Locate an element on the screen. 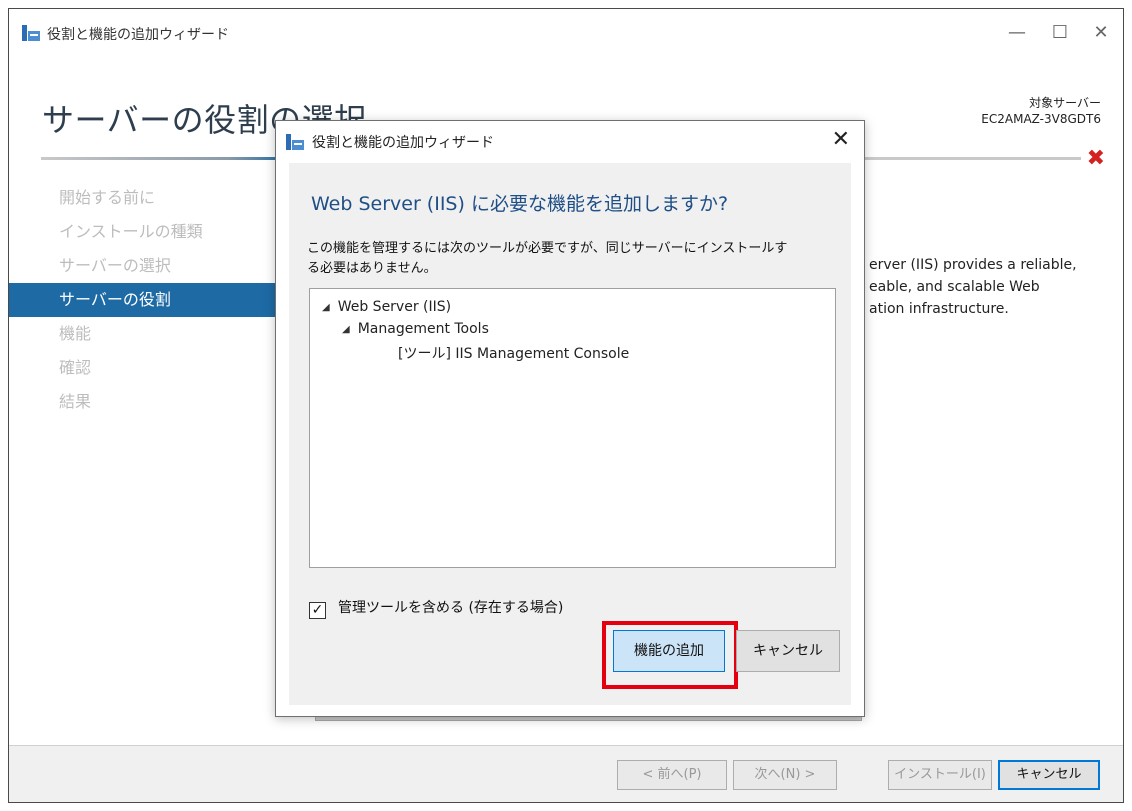 The height and width of the screenshot is (811, 1132). nav-item-confirmation: 確認 is located at coordinates (144, 368).